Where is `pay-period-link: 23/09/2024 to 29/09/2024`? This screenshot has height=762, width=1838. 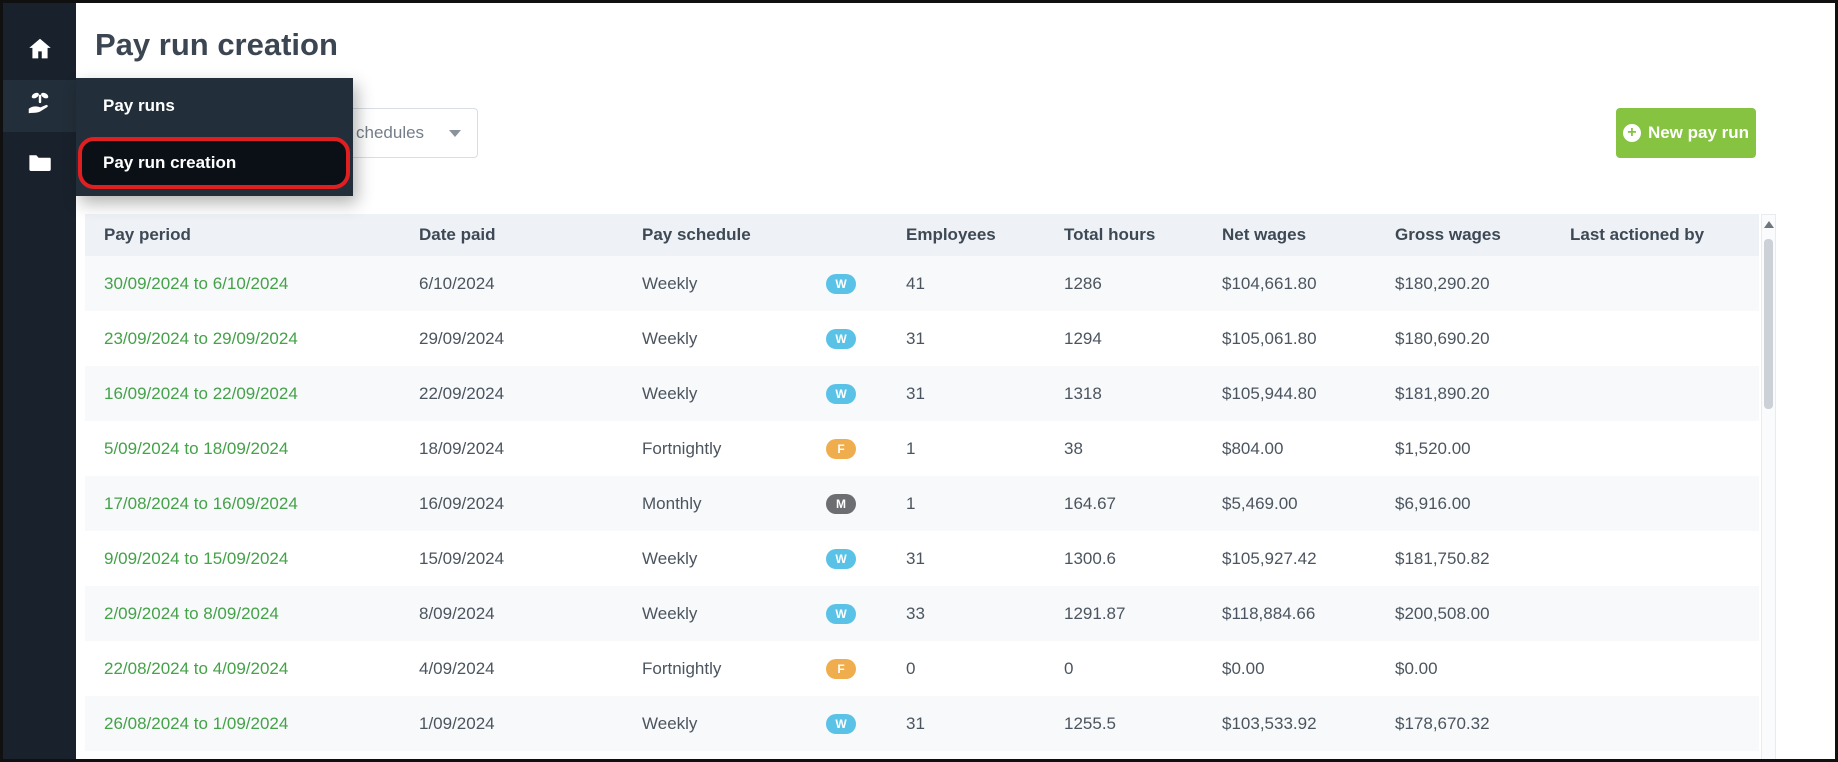 pay-period-link: 23/09/2024 to 29/09/2024 is located at coordinates (201, 338).